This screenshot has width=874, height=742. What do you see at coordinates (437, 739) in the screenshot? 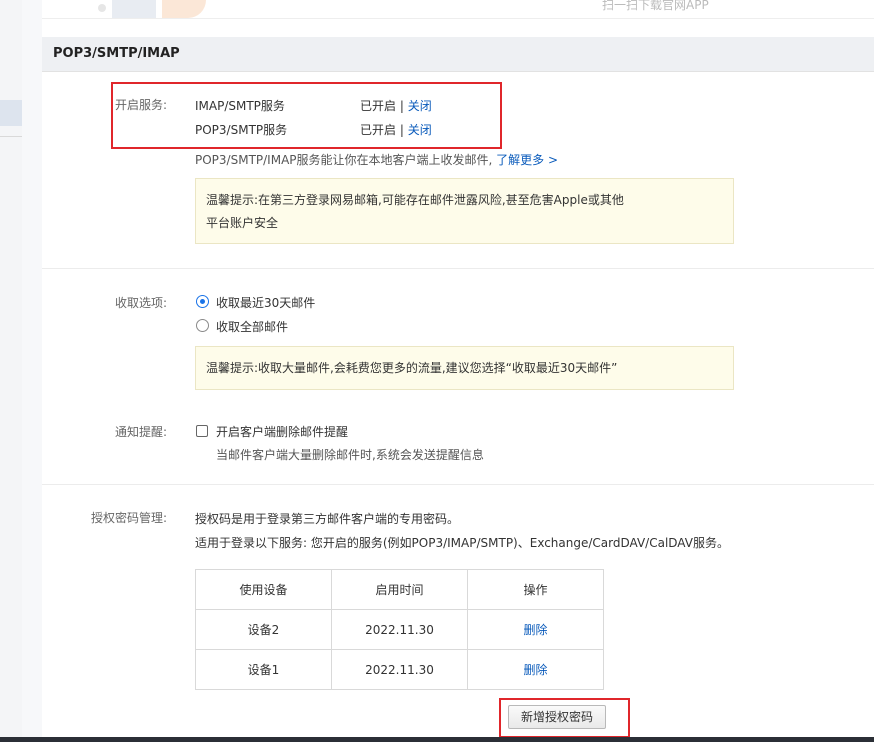
I see `bottom-taskbar-edge` at bounding box center [437, 739].